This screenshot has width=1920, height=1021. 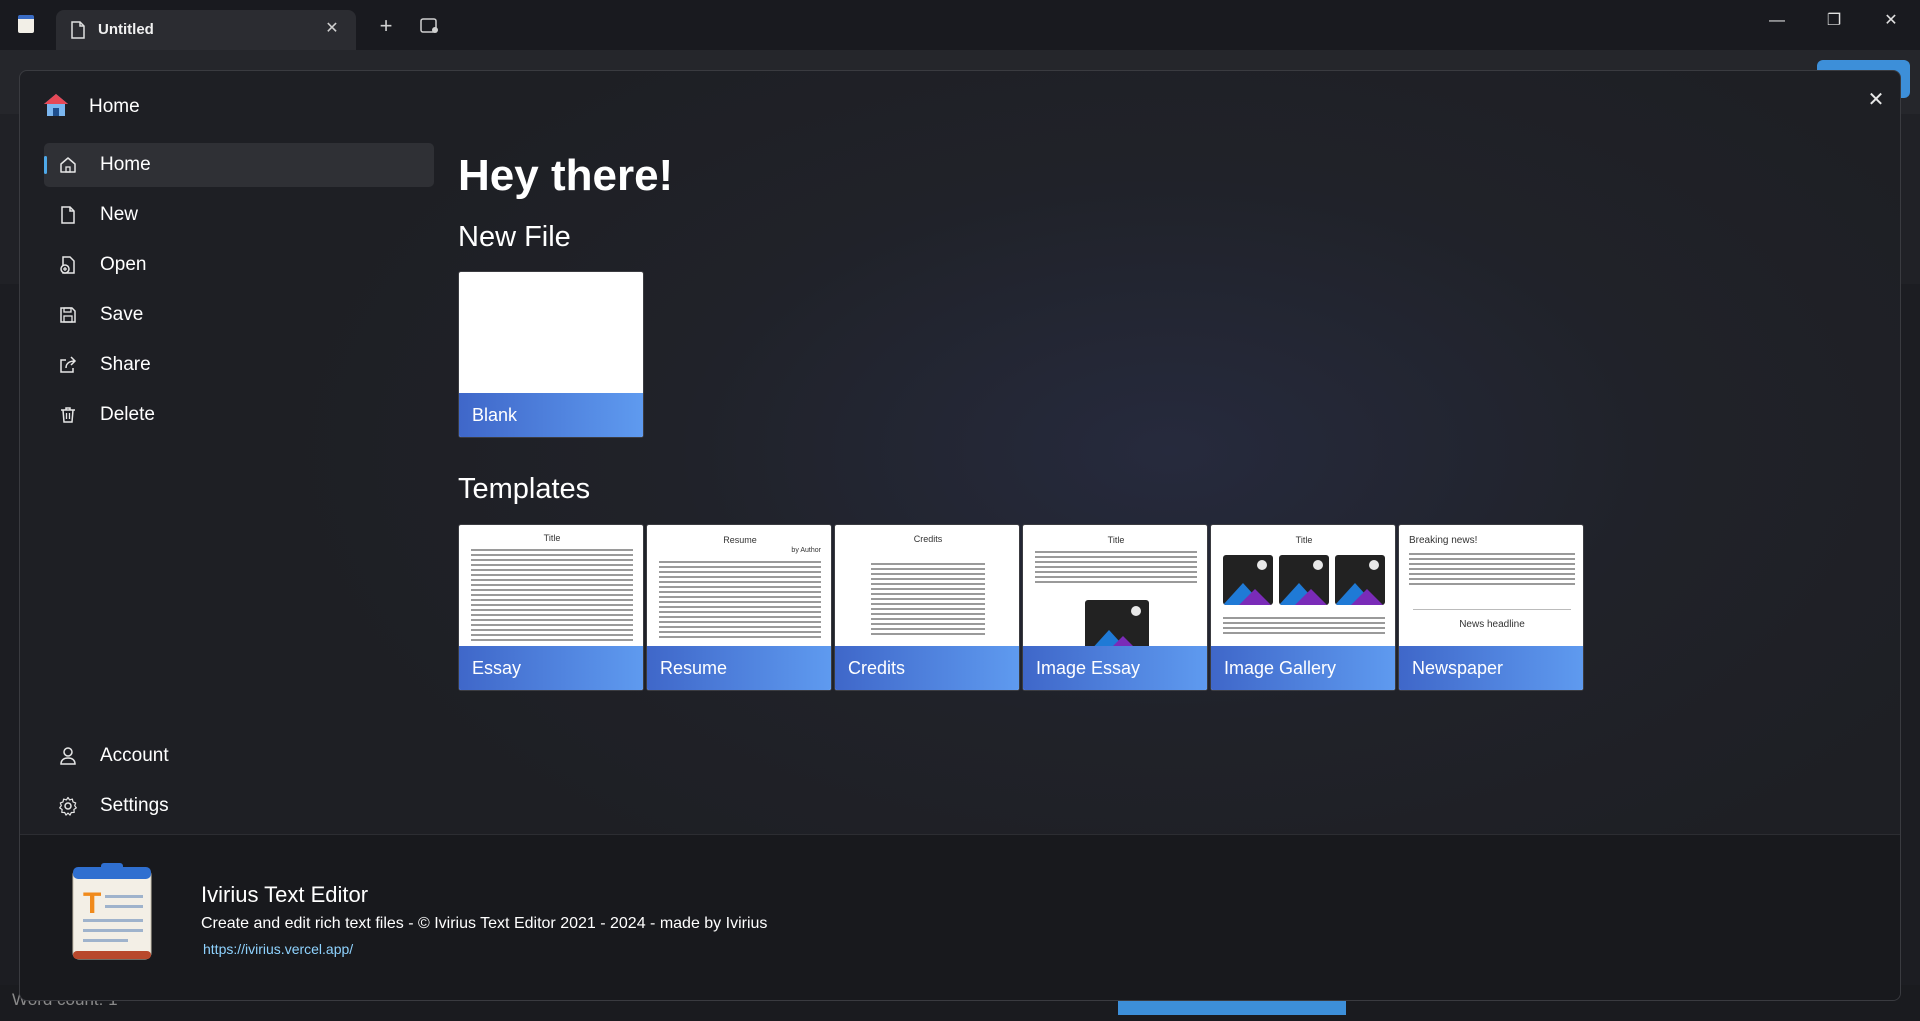 I want to click on svg-text: T, so click(x=92, y=903).